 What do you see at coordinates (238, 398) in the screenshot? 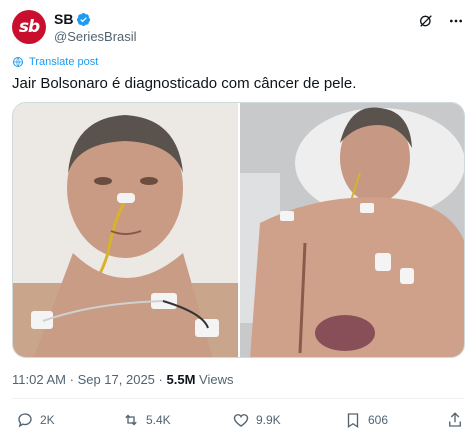
I see `divider` at bounding box center [238, 398].